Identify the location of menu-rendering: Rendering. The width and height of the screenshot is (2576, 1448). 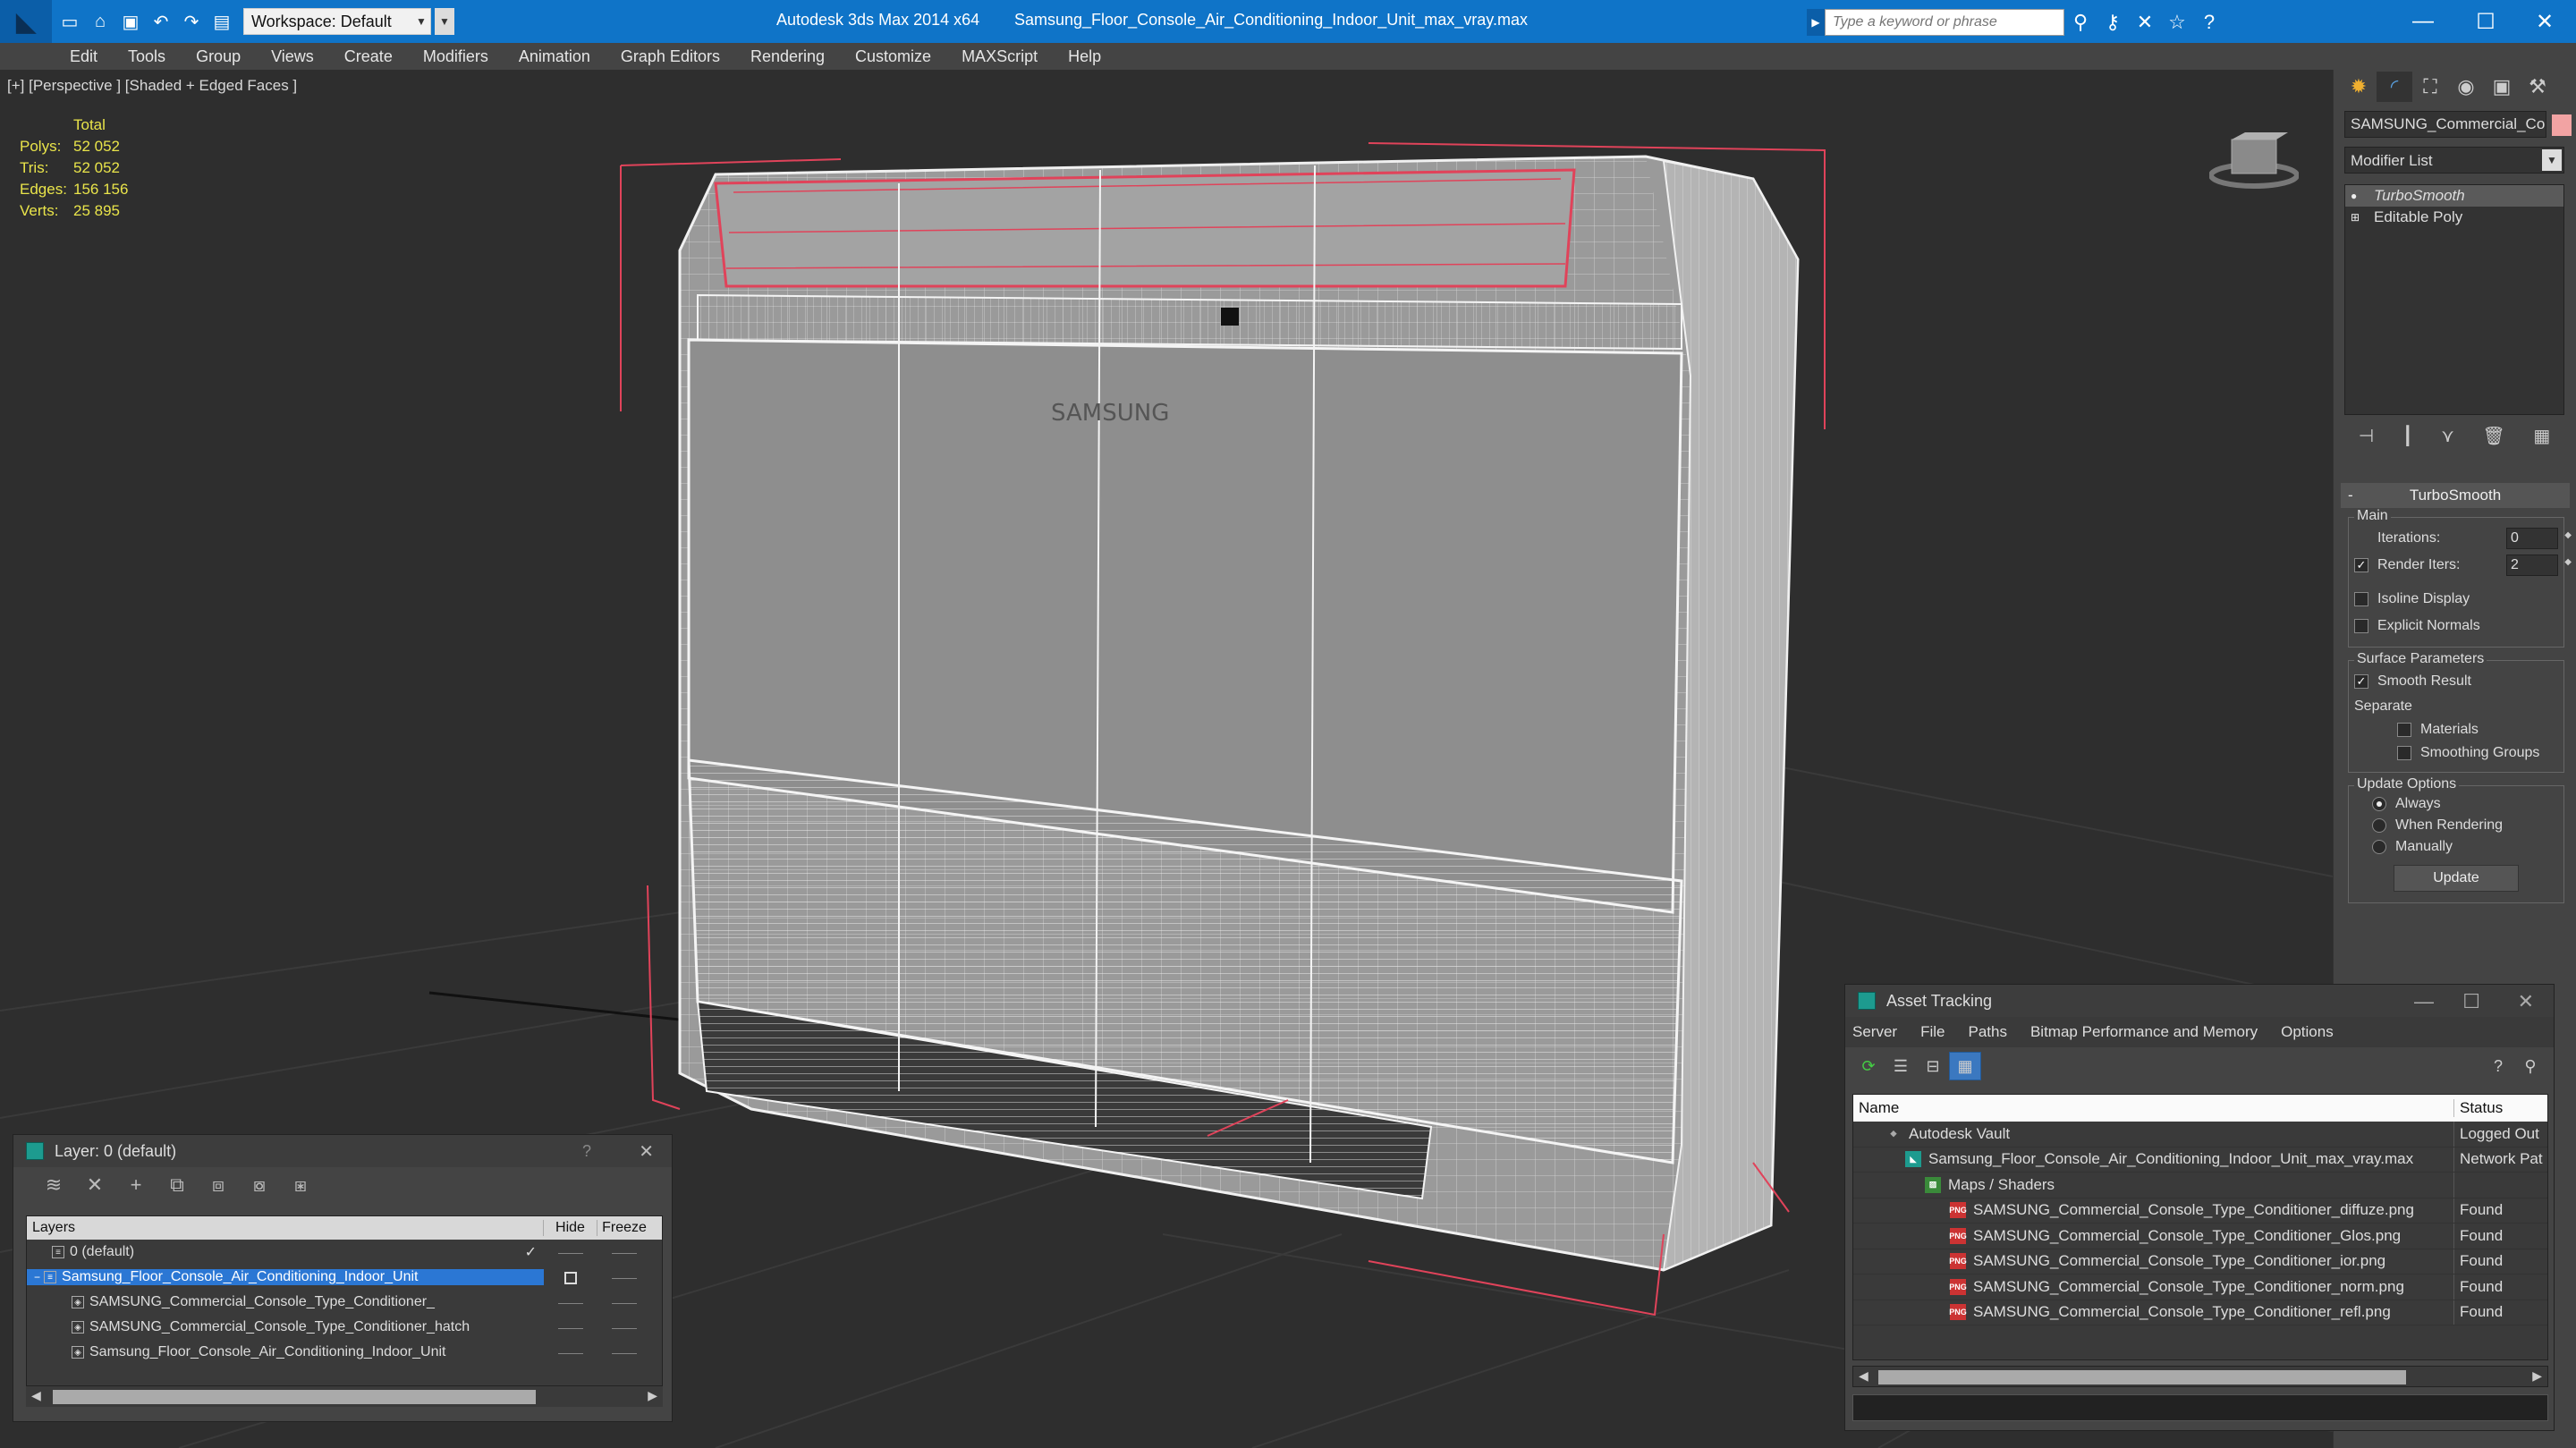
(787, 57).